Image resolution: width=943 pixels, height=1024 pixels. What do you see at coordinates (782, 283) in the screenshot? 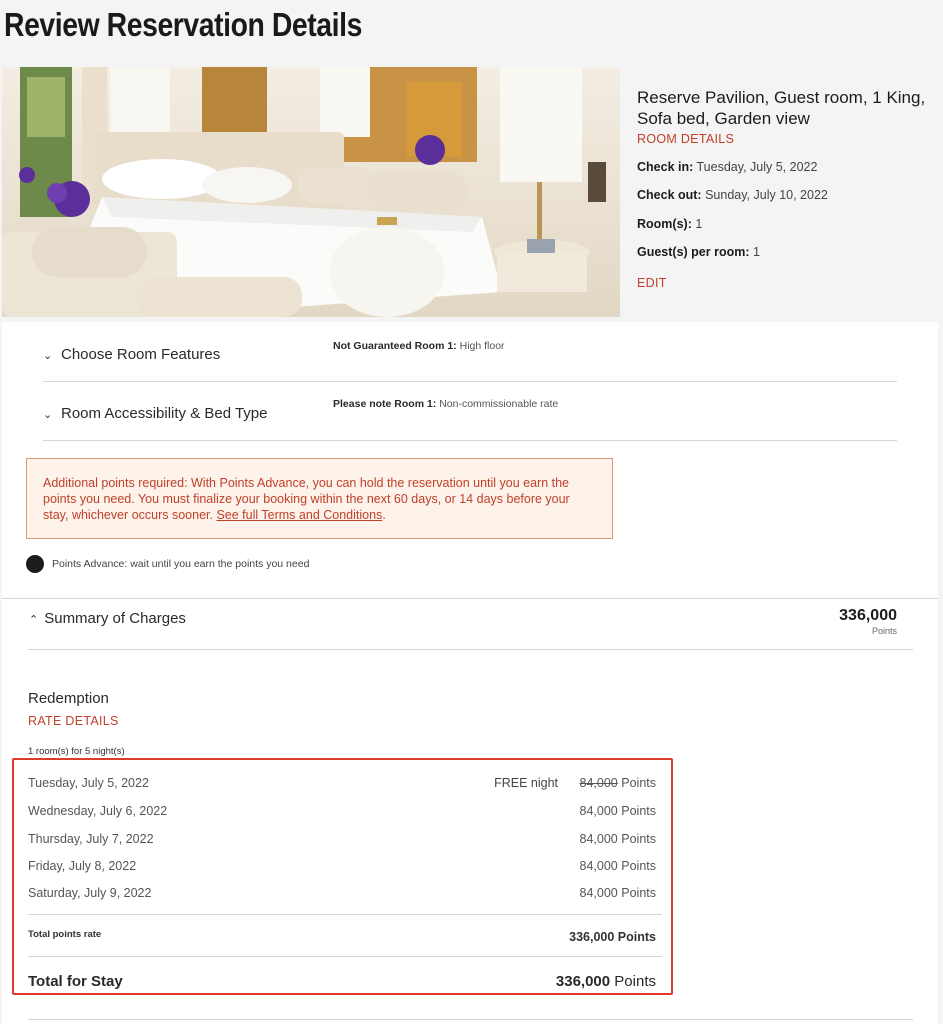
I see `edit-link: EDIT` at bounding box center [782, 283].